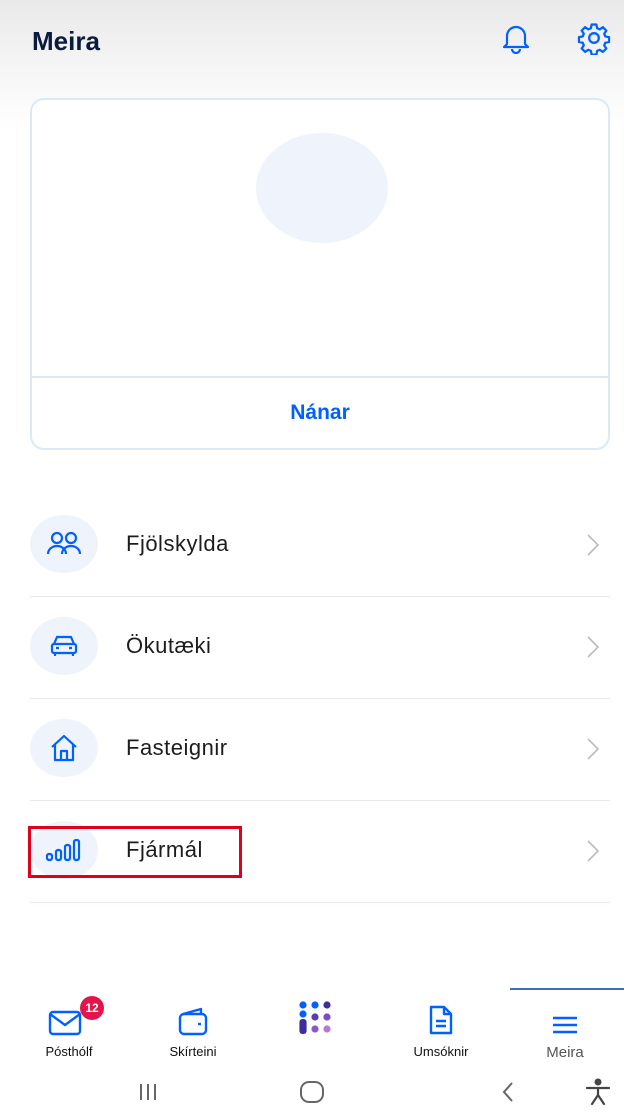  I want to click on menu-item-family: Fjölskylda, so click(320, 546).